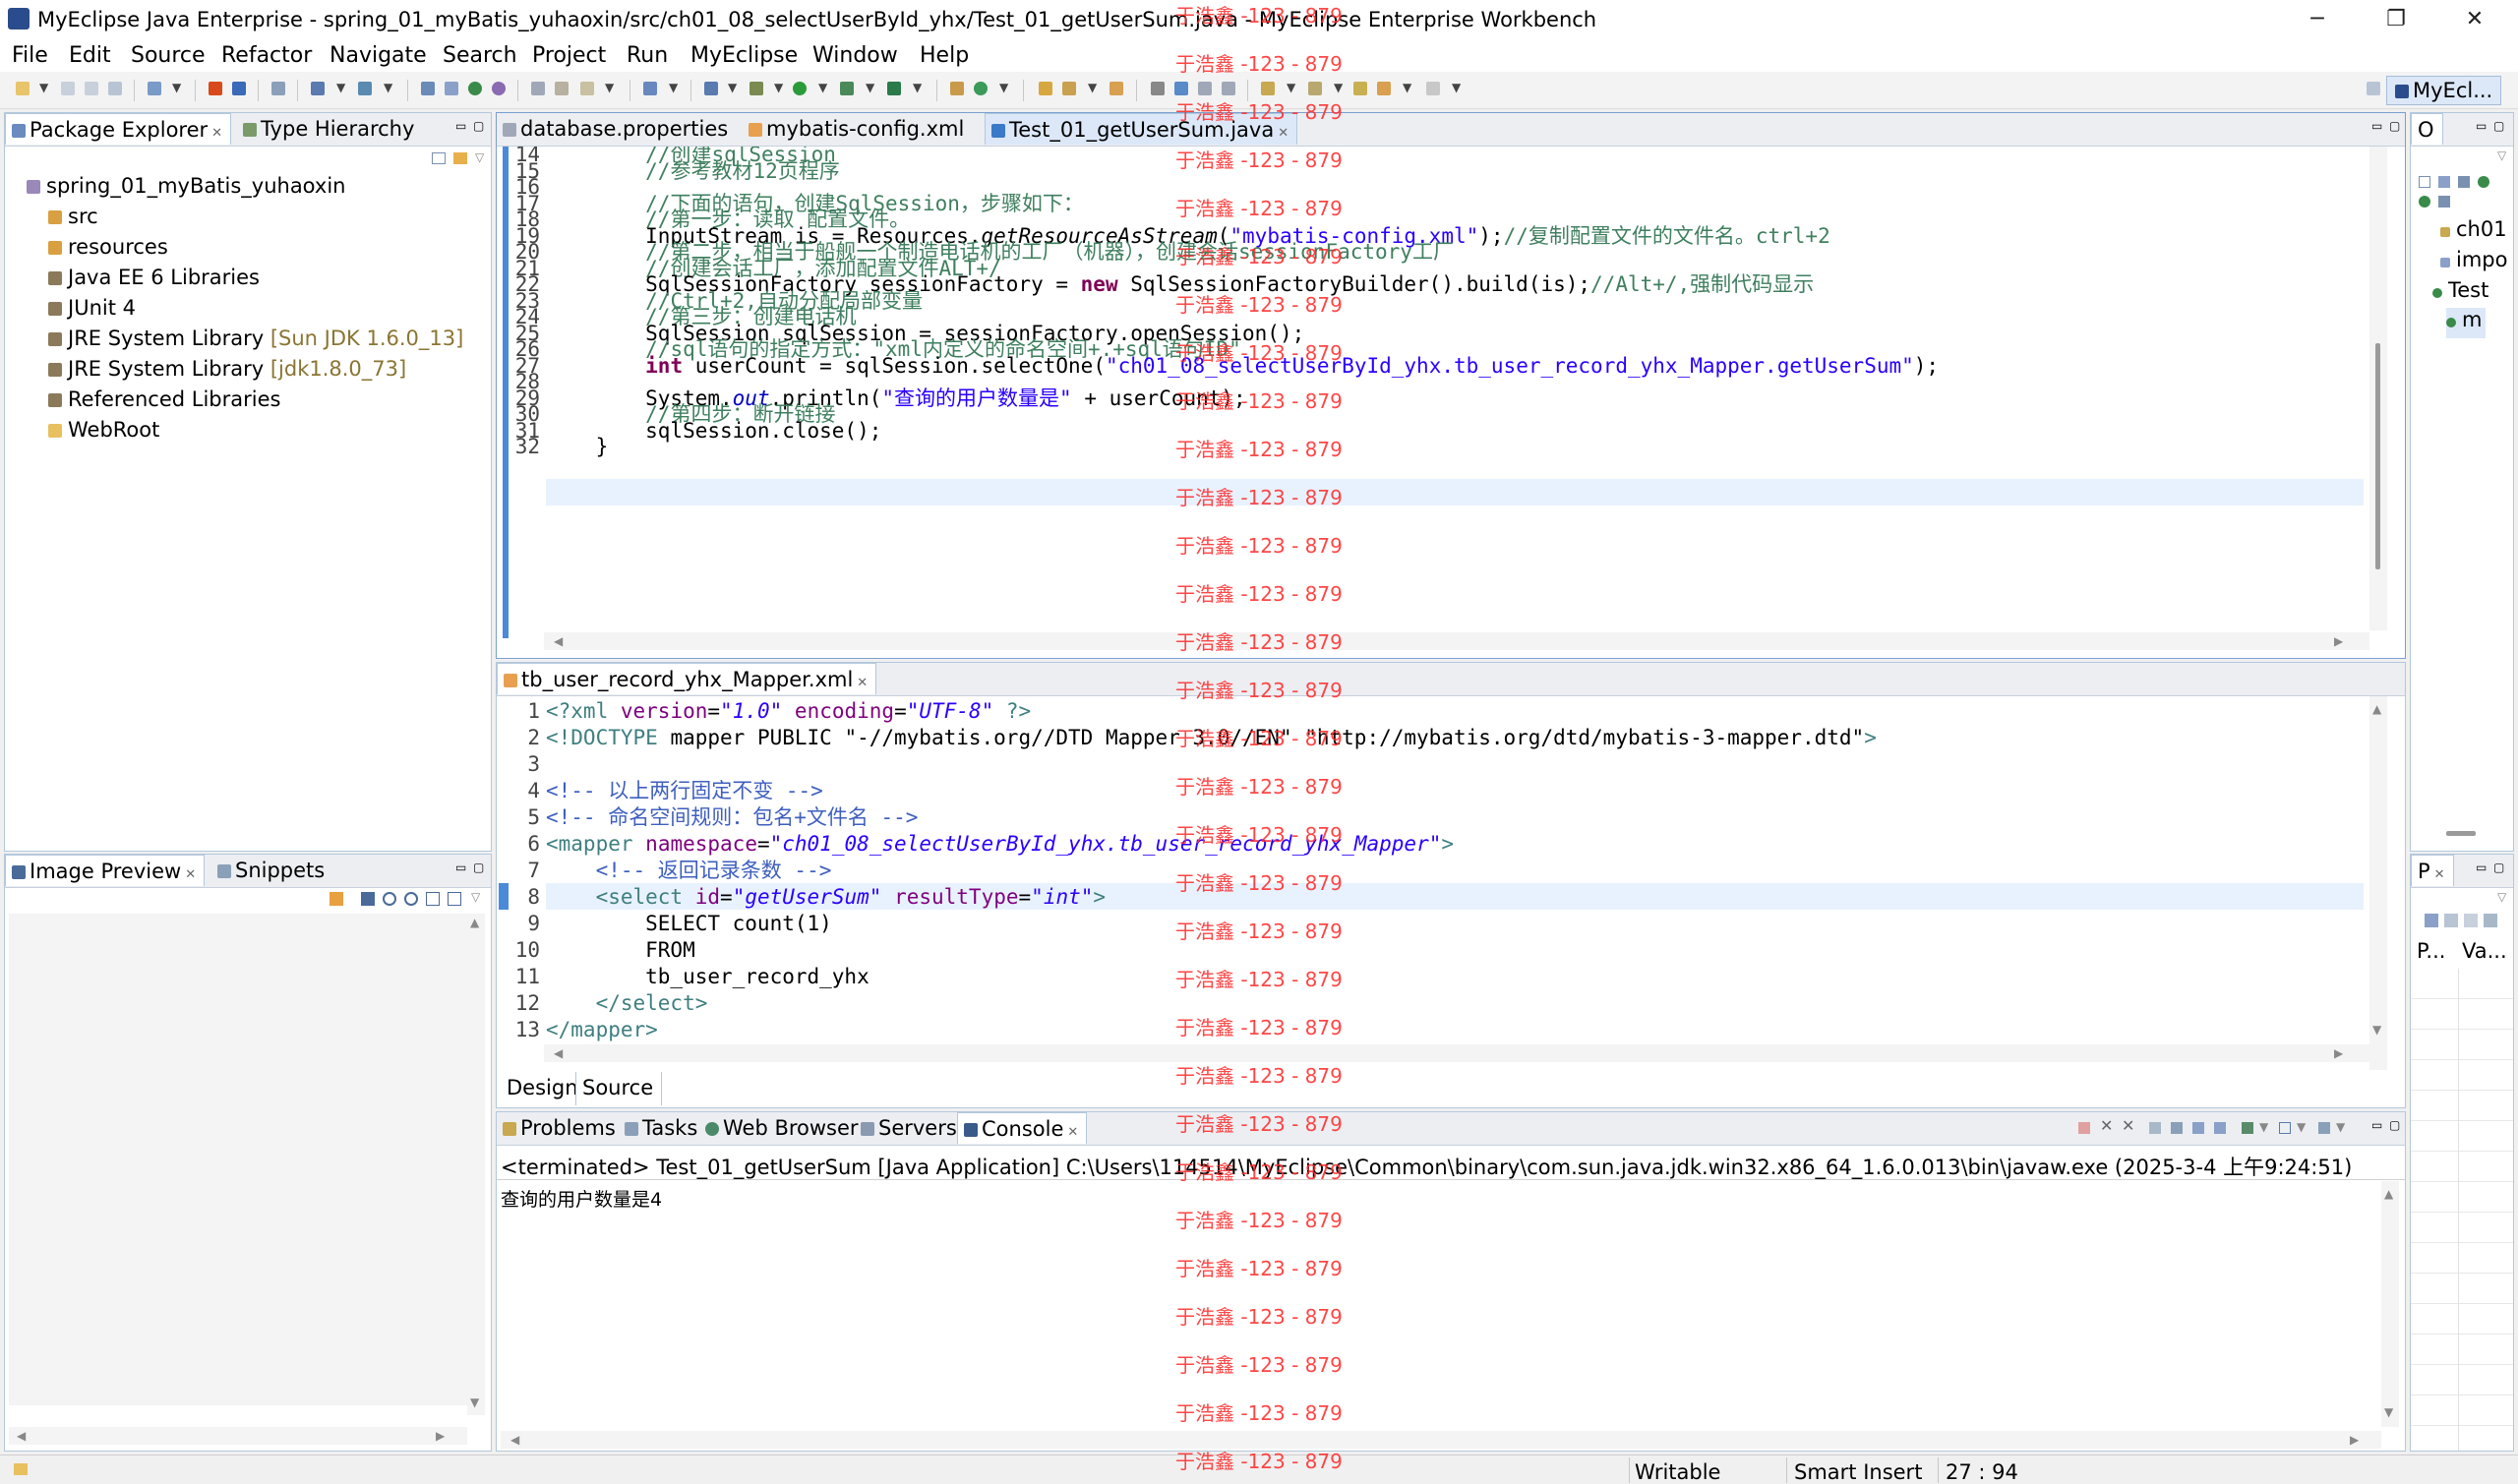  What do you see at coordinates (90, 55) in the screenshot?
I see `menu-edit: Edit` at bounding box center [90, 55].